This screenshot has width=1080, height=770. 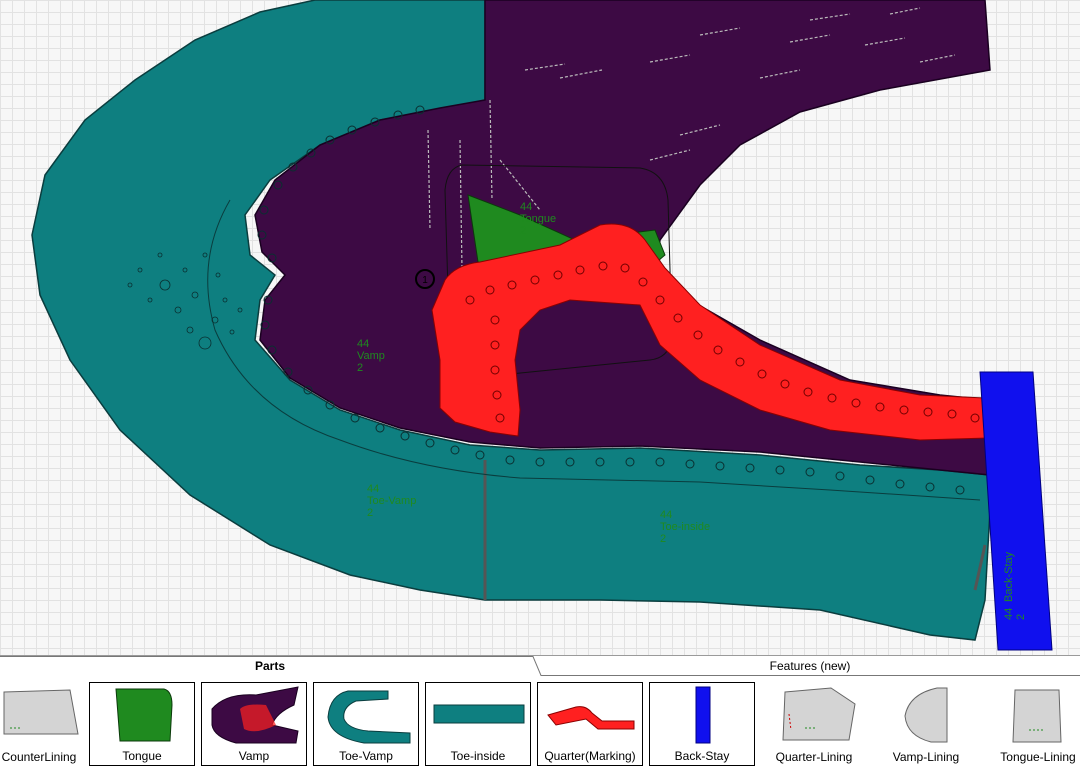 I want to click on svg-text: Back-Stay, so click(x=1009, y=576).